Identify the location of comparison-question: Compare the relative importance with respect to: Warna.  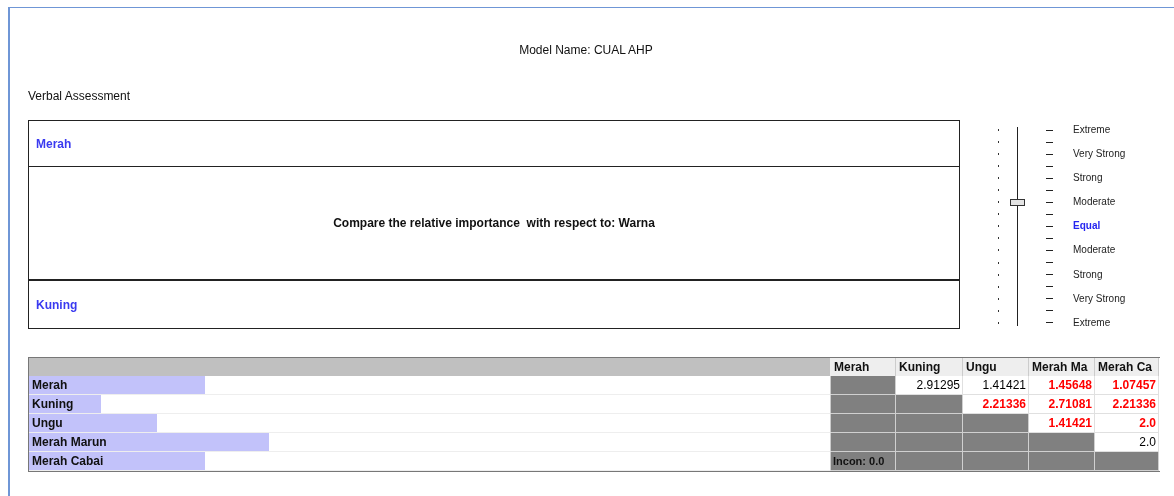
(494, 223).